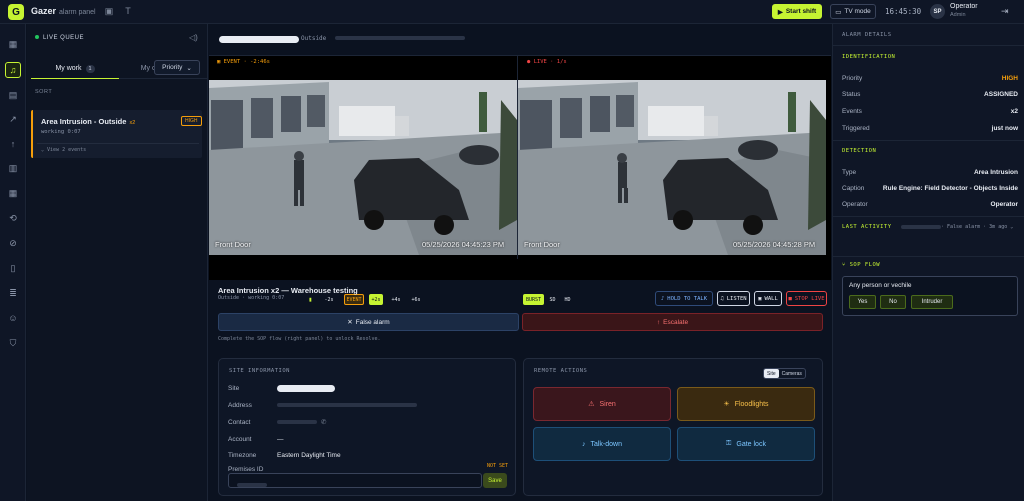 The image size is (1024, 501). I want to click on tab-my-work-count: 1, so click(90, 68).